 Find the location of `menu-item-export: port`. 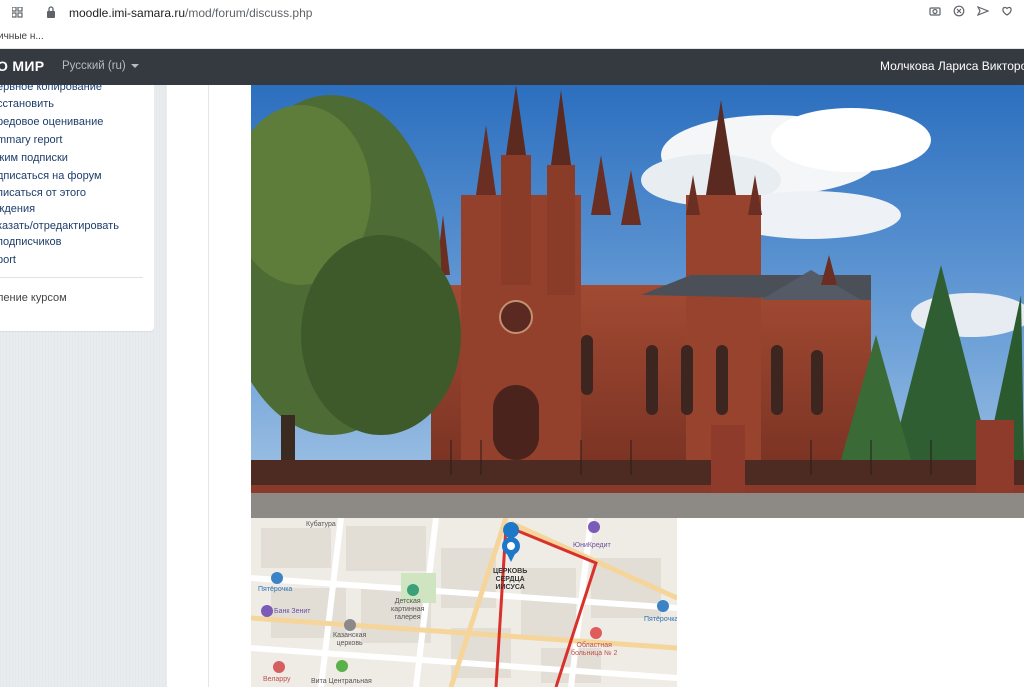

menu-item-export: port is located at coordinates (8, 260).